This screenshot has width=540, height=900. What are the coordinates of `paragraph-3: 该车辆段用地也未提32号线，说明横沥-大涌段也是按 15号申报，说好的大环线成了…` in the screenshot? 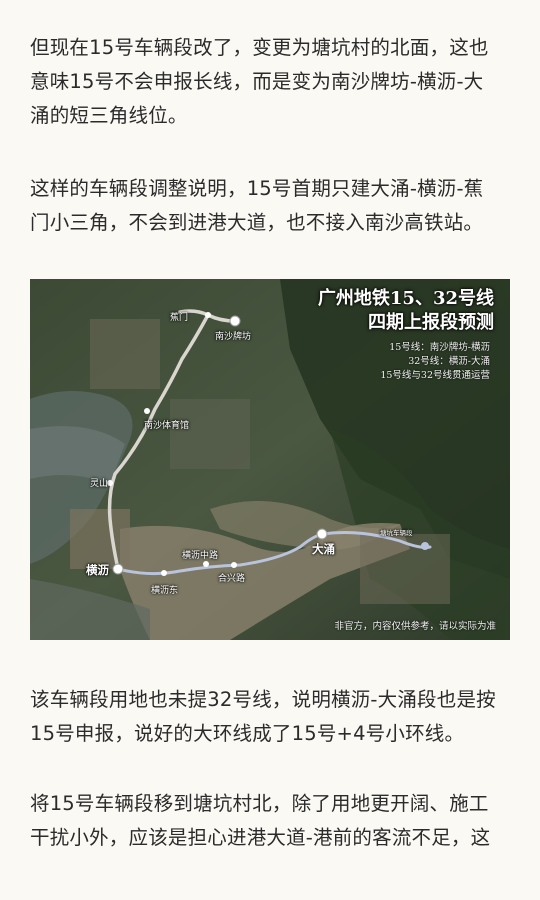 It's located at (271, 717).